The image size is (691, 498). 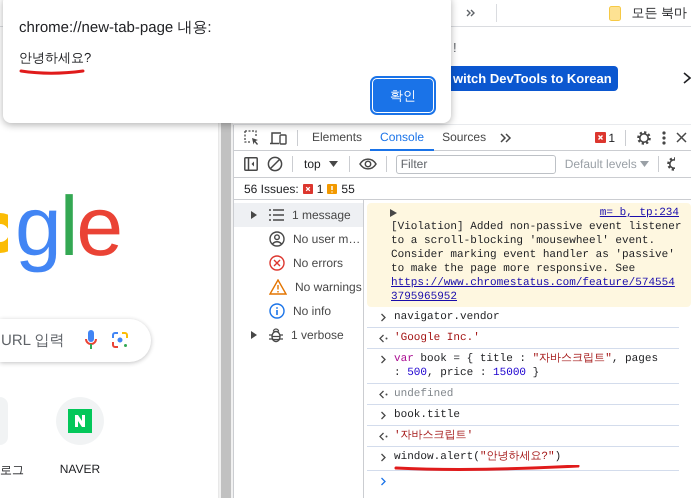 I want to click on sidebar-toggle-icon, so click(x=251, y=164).